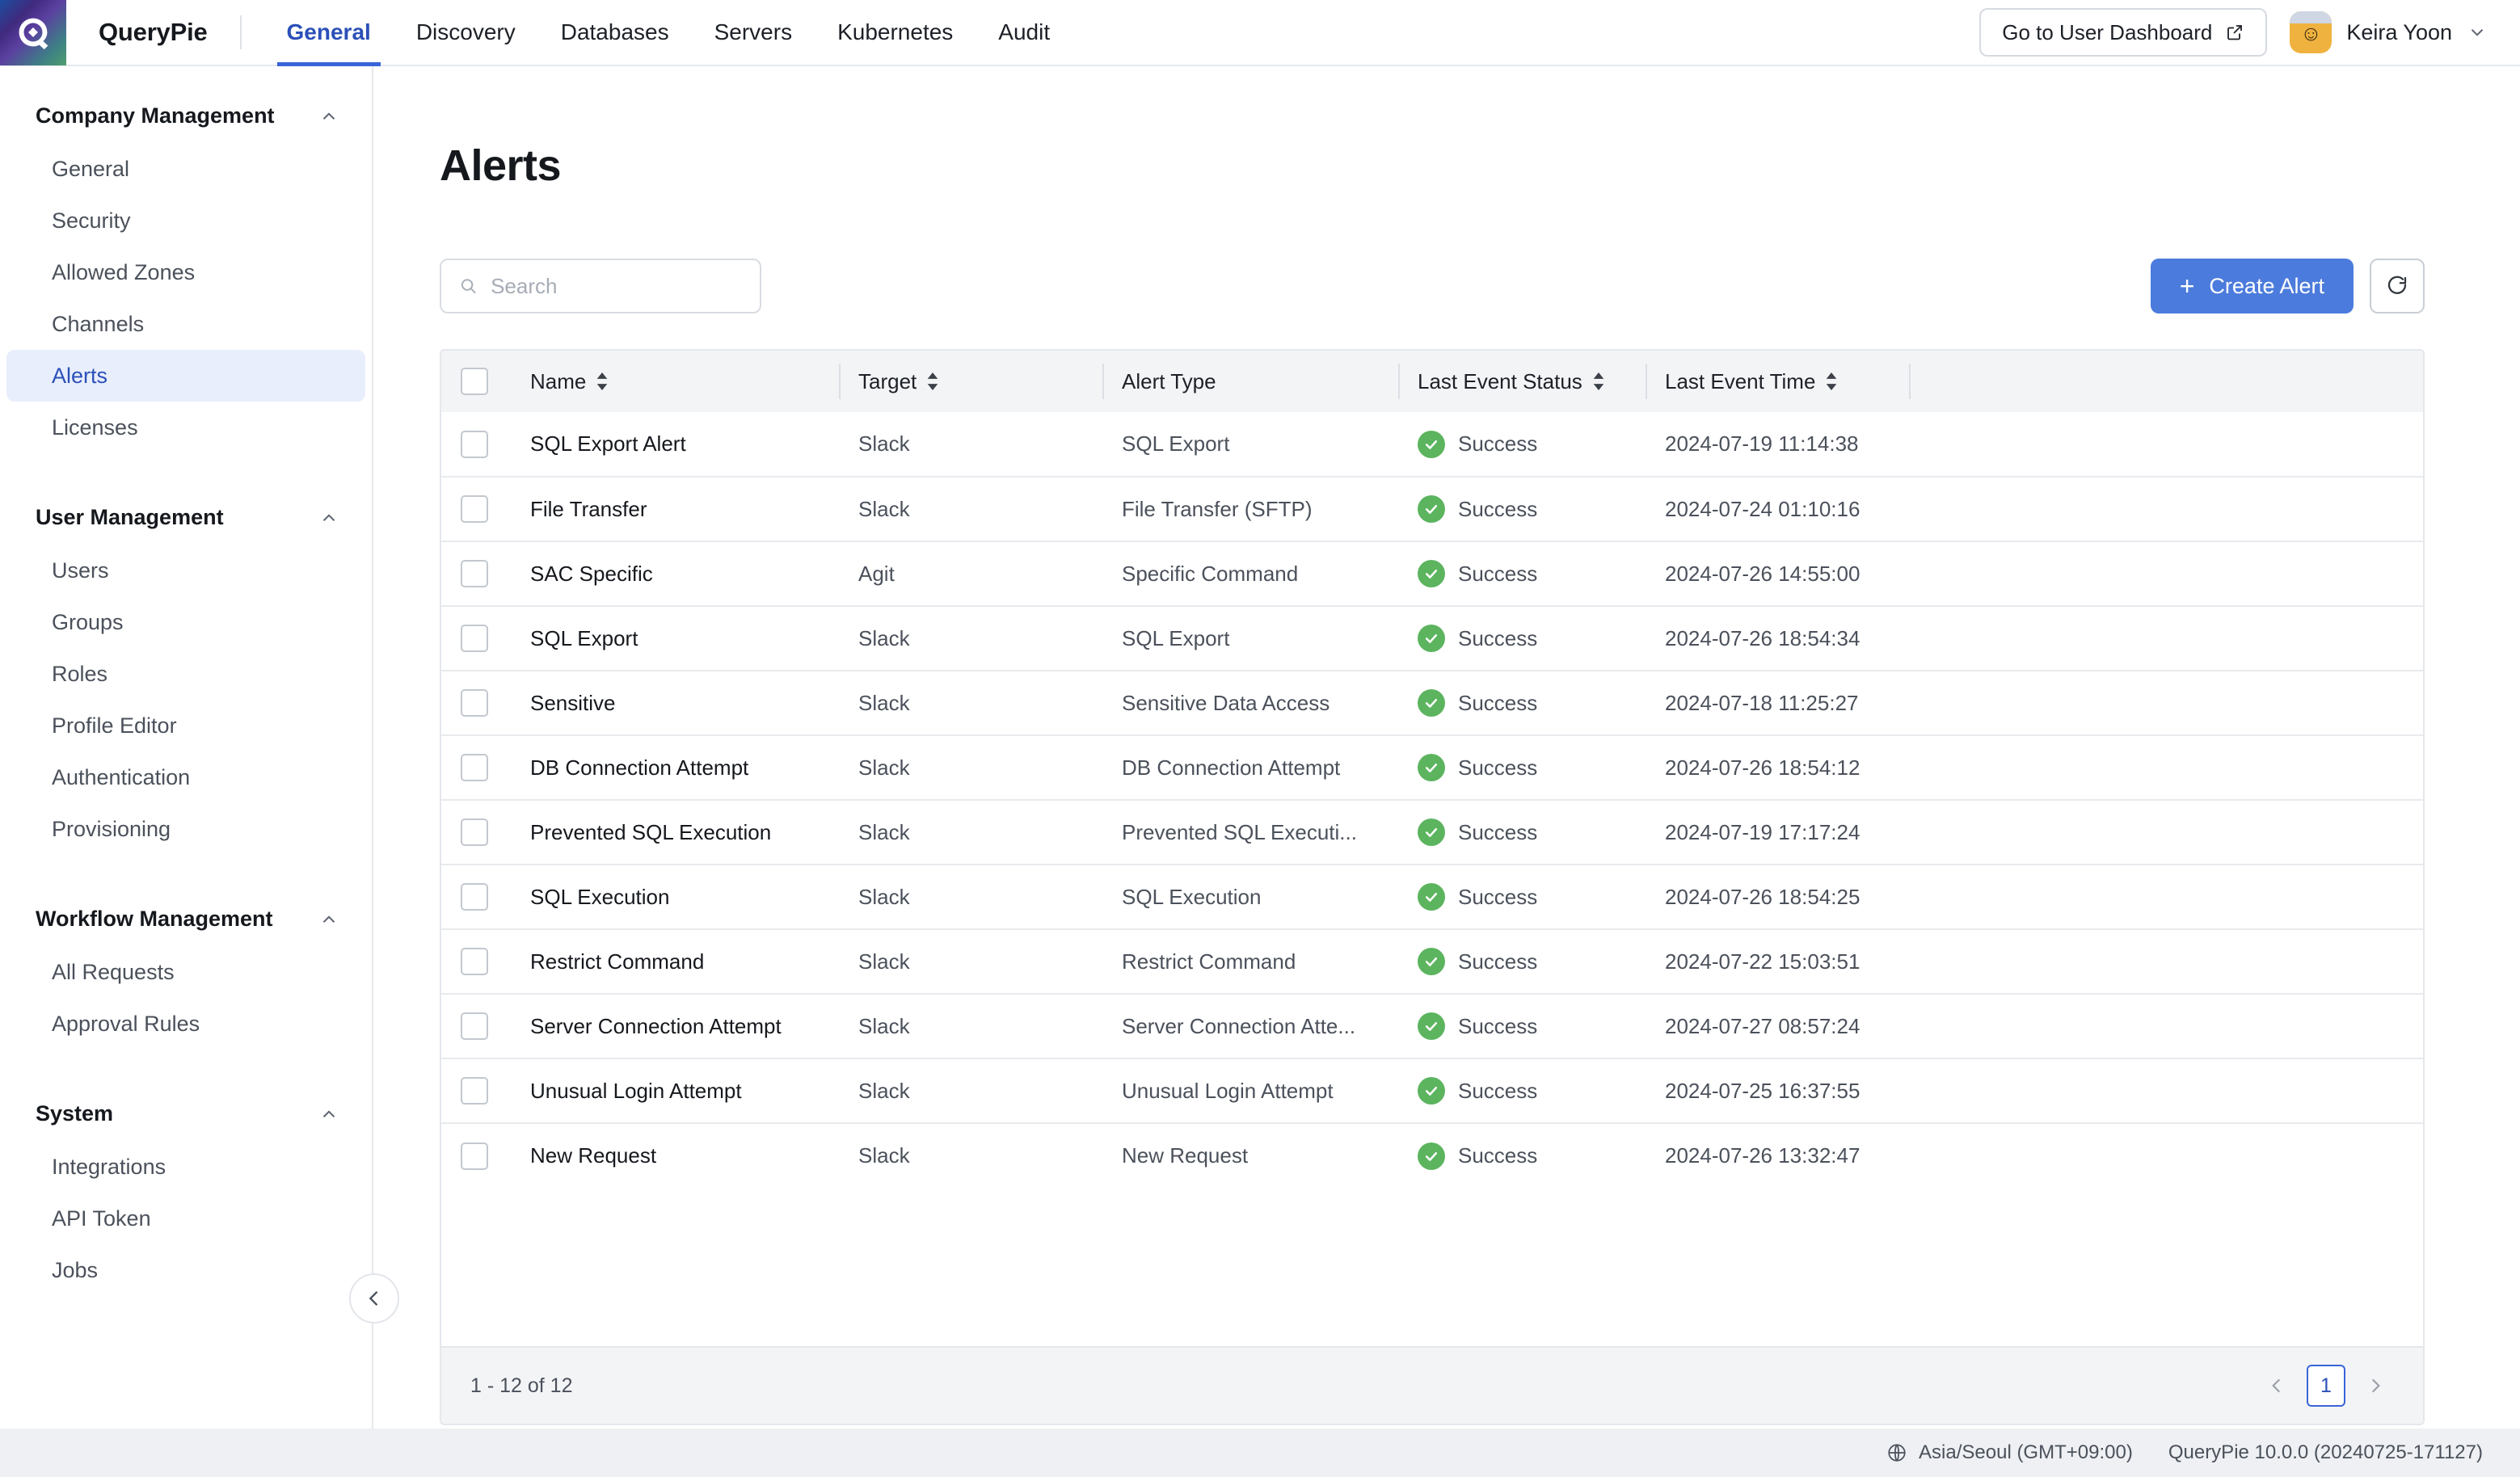 The image size is (2520, 1477). Describe the element at coordinates (1763, 638) in the screenshot. I see `cell-last-event-time: 2024-07-26 18:54:34` at that location.